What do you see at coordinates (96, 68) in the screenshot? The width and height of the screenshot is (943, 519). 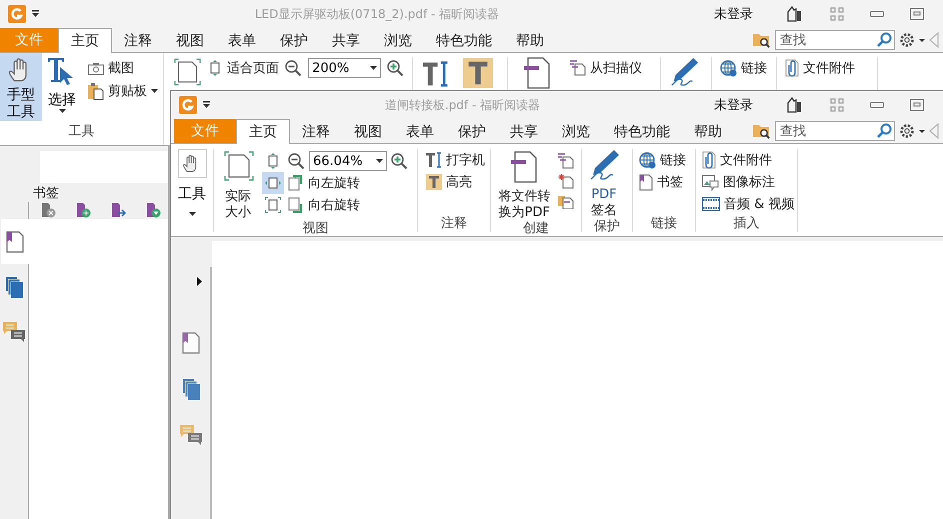 I see `camera-icon` at bounding box center [96, 68].